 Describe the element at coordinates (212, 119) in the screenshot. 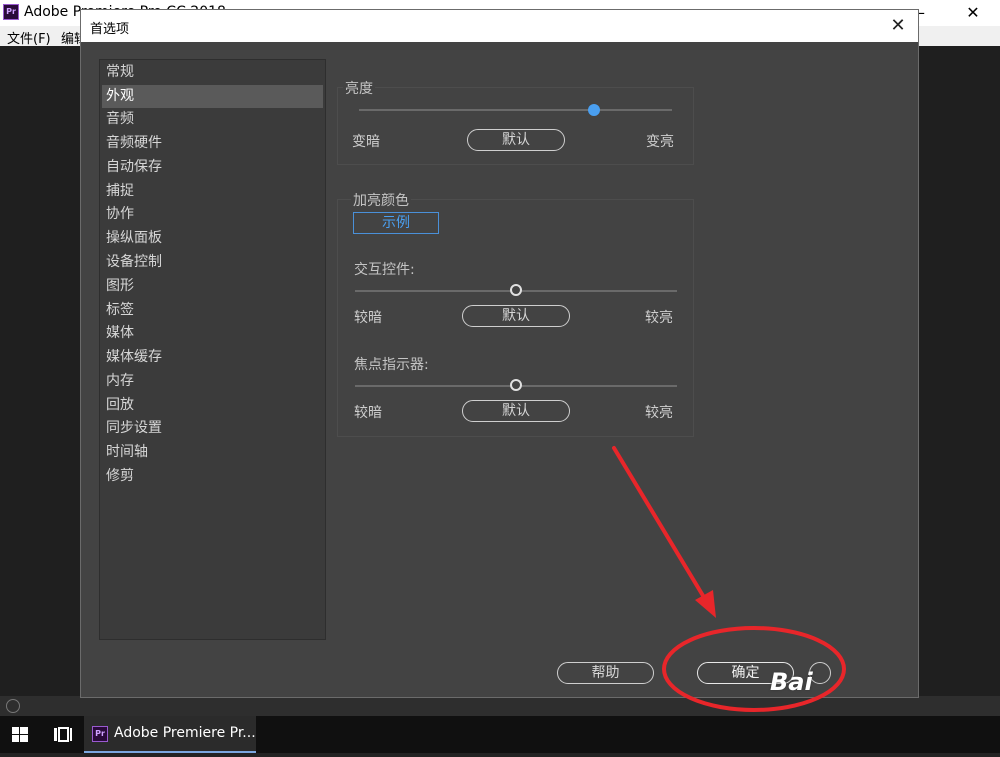

I see `category-item-audio: 音频` at that location.